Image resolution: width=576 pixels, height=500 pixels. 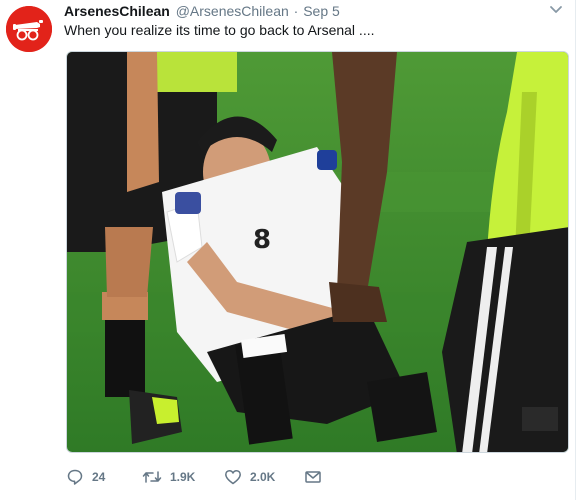 What do you see at coordinates (232, 11) in the screenshot?
I see `author-handle: @ArsenesChilean` at bounding box center [232, 11].